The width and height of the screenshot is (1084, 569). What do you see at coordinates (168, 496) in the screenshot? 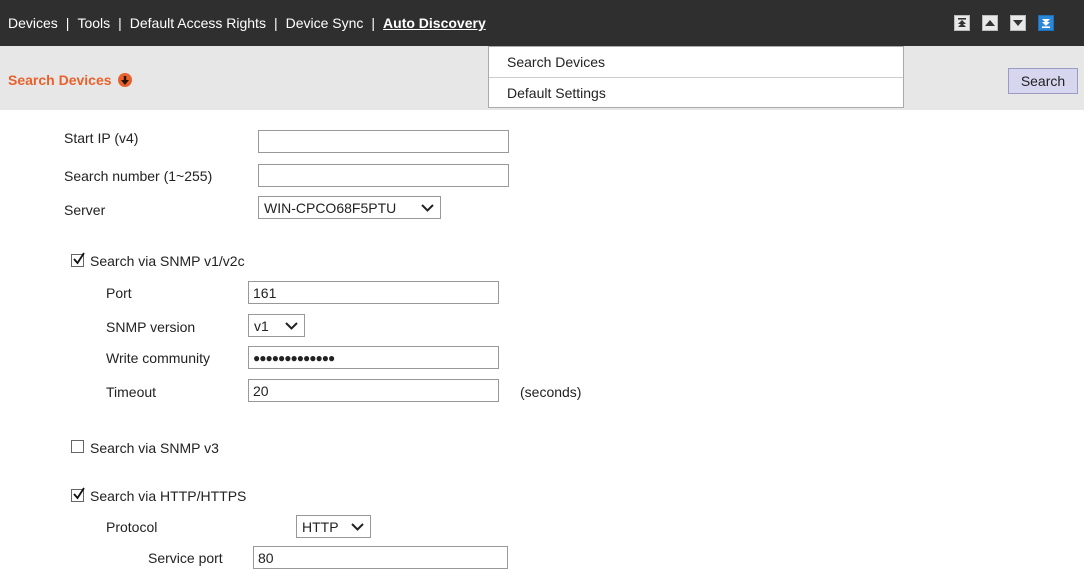
I see `http-label: Search via HTTP/HTTPS` at bounding box center [168, 496].